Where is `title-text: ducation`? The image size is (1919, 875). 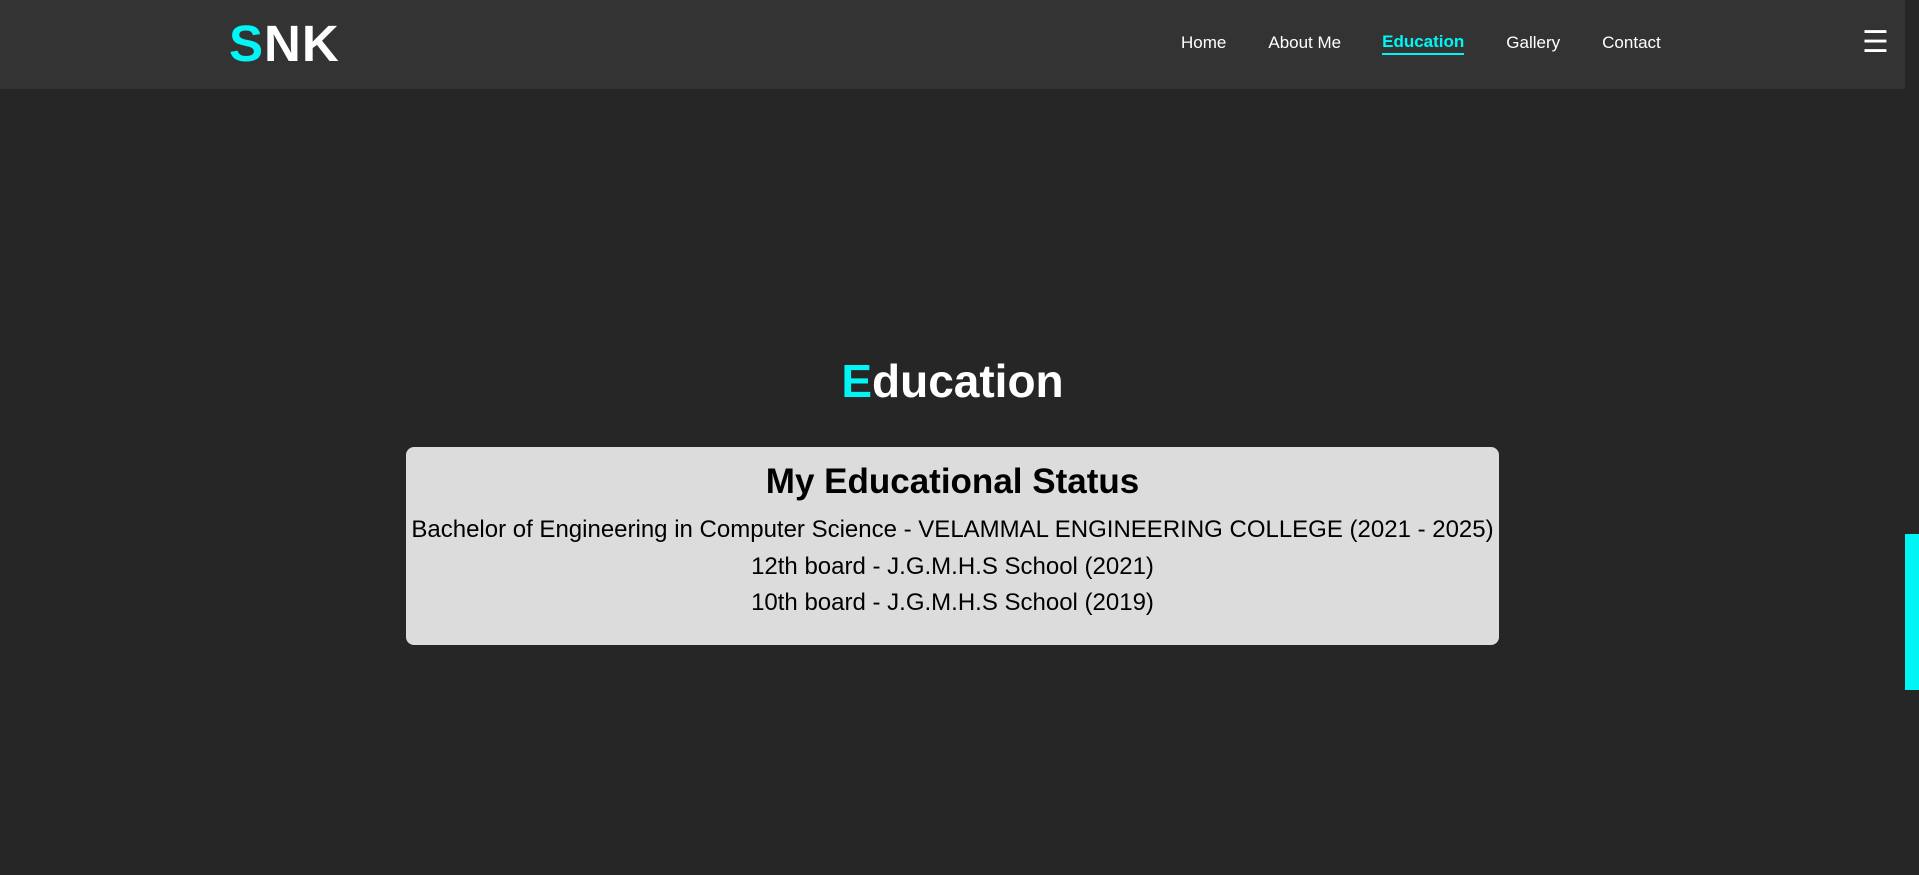
title-text: ducation is located at coordinates (968, 381).